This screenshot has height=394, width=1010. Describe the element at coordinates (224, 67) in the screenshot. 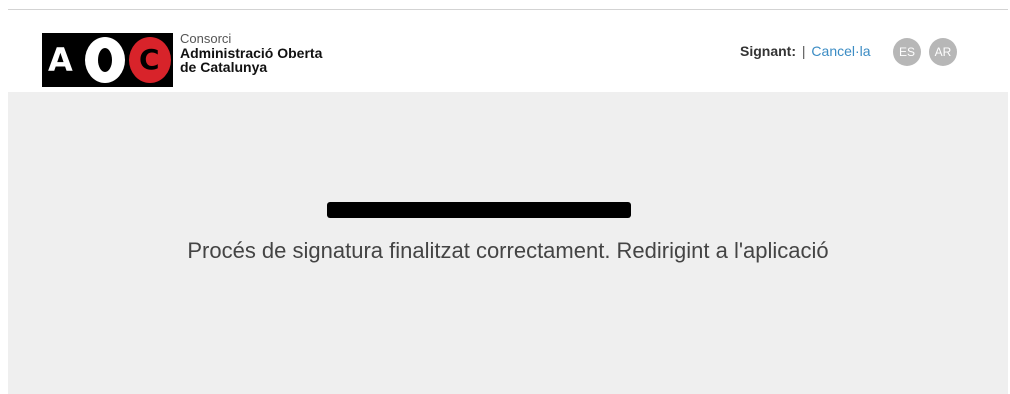

I see `org-name-line-3: de Catalunya` at that location.